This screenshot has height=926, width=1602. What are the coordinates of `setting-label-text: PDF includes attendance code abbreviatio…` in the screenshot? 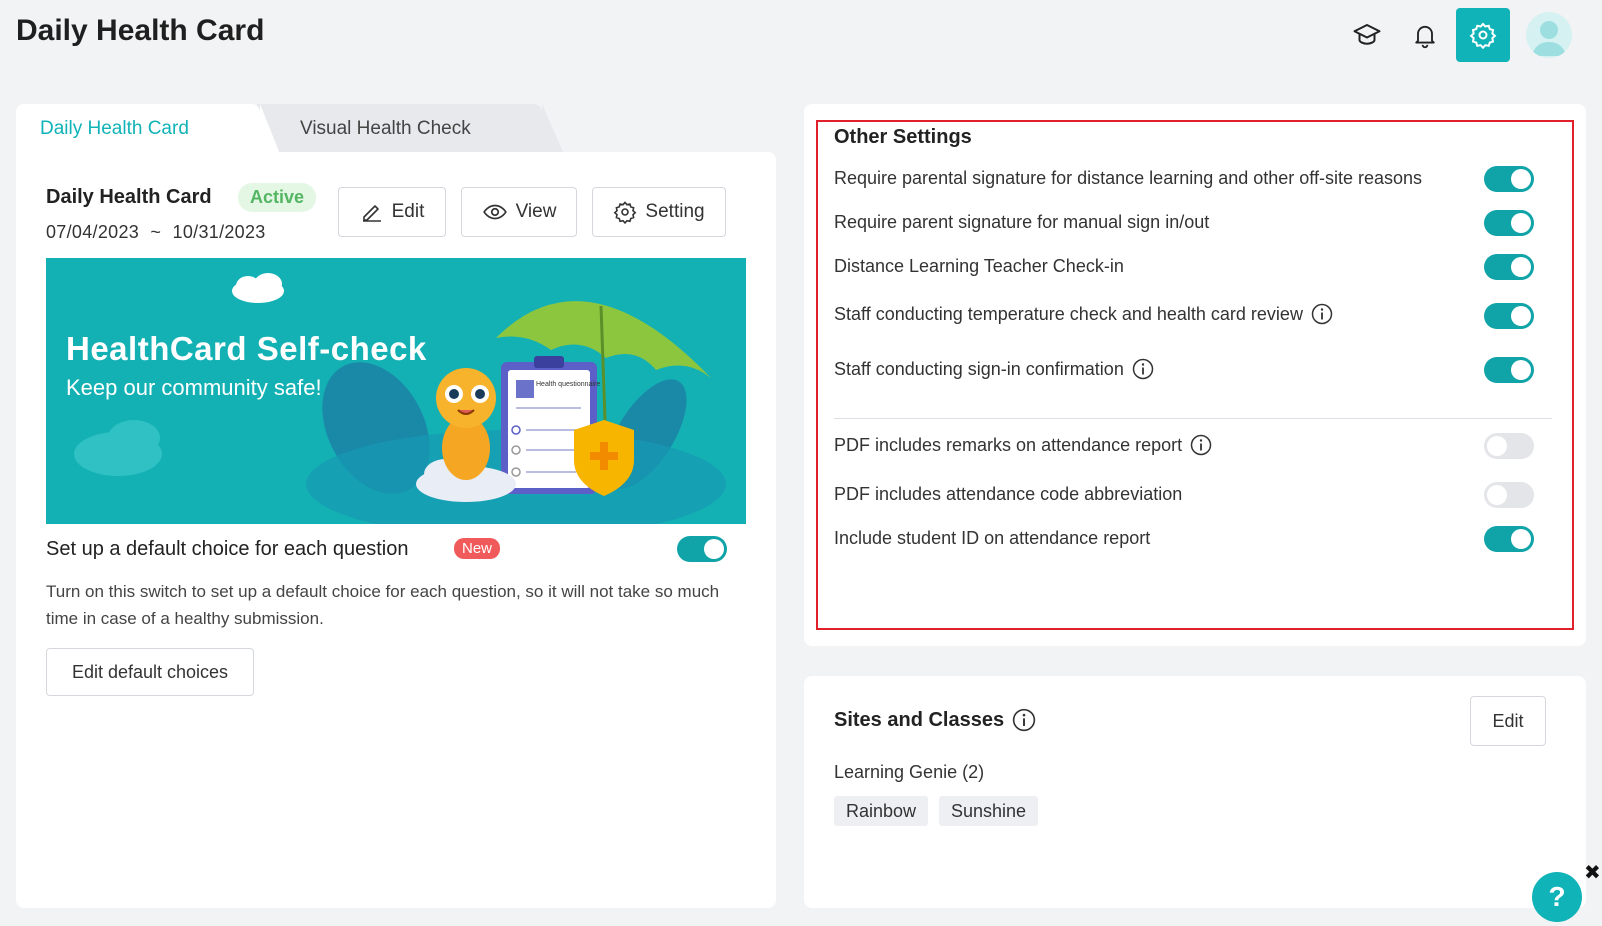 It's located at (1008, 494).